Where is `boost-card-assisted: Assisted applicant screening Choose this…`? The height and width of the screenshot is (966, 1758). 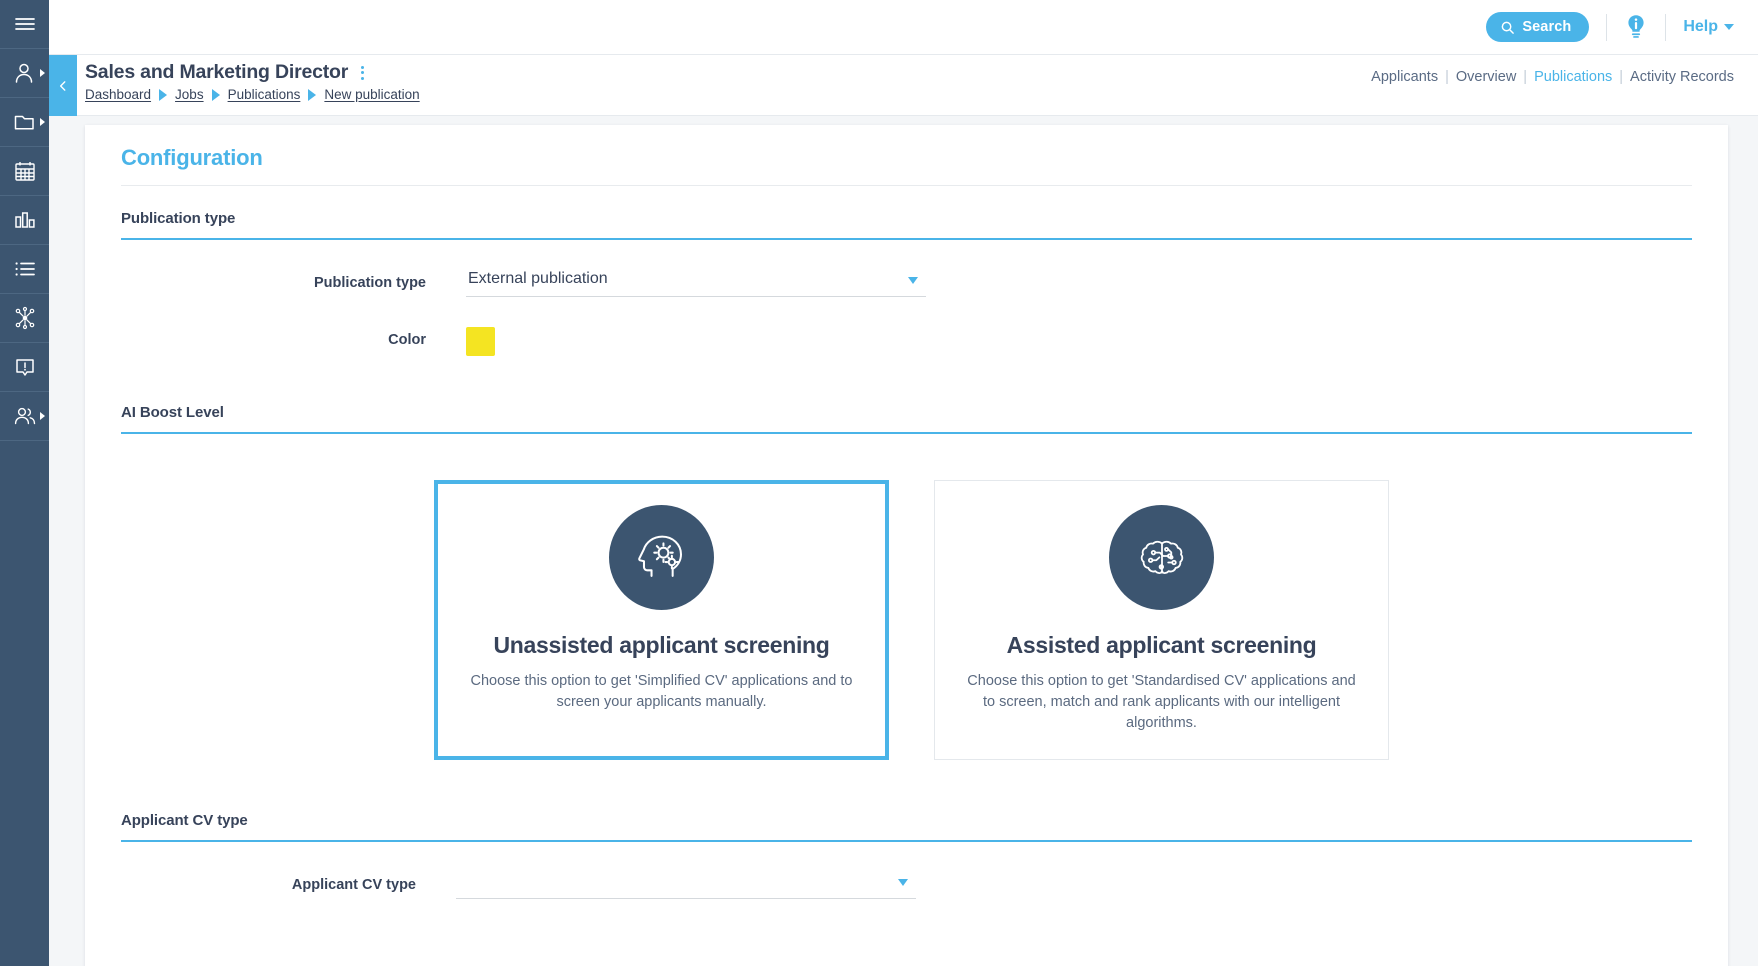 boost-card-assisted: Assisted applicant screening Choose this… is located at coordinates (1161, 620).